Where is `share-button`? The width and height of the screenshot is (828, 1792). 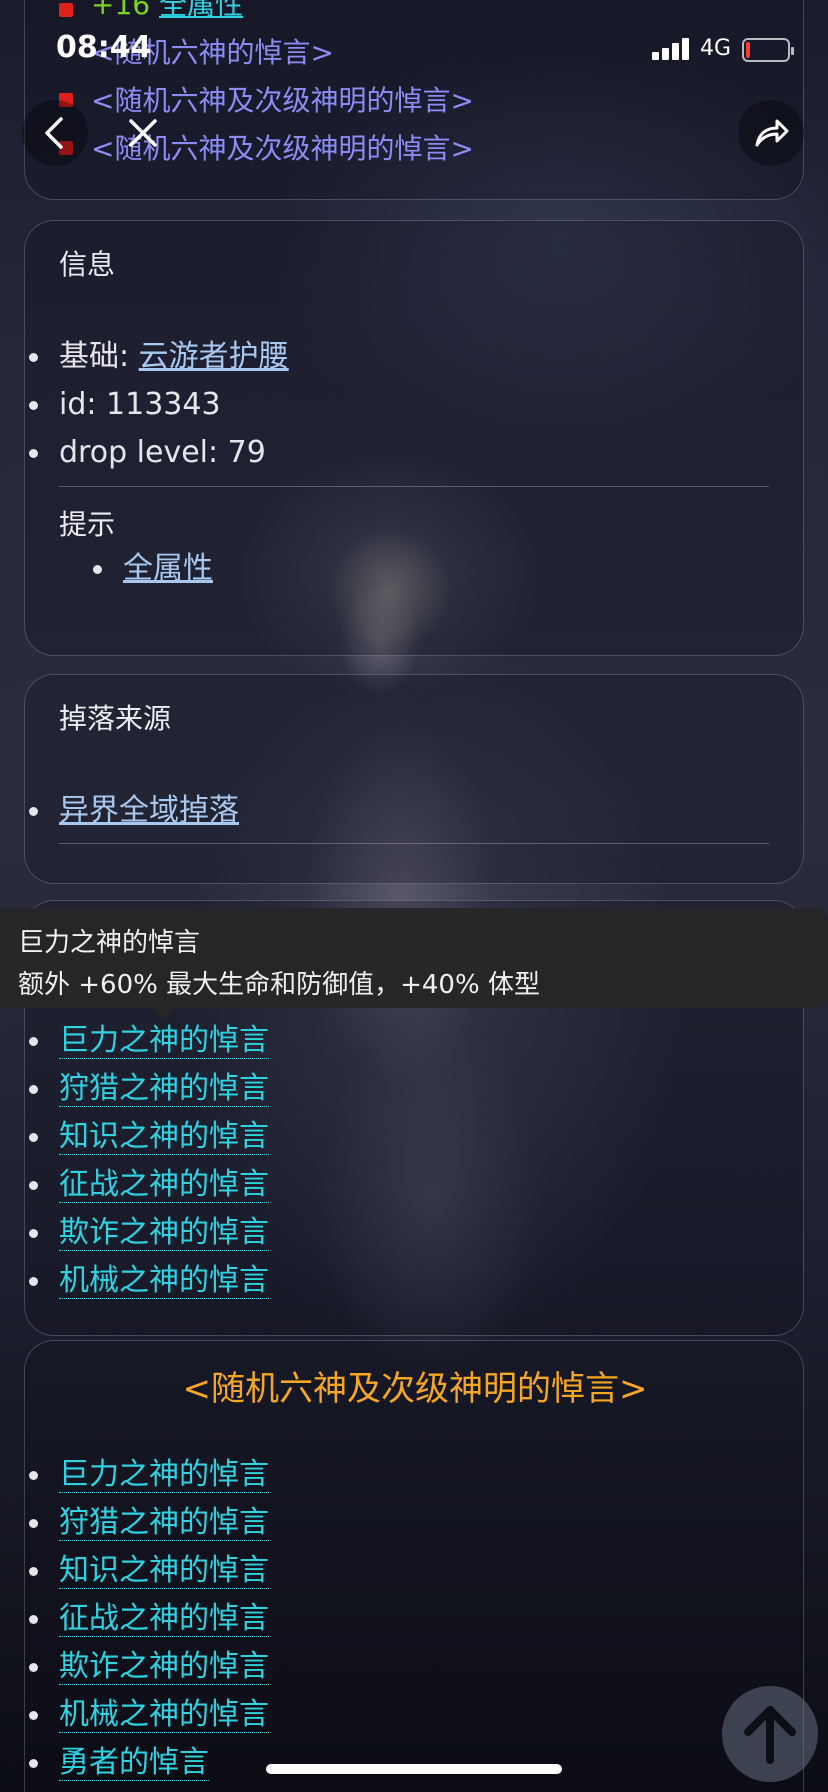 share-button is located at coordinates (771, 133).